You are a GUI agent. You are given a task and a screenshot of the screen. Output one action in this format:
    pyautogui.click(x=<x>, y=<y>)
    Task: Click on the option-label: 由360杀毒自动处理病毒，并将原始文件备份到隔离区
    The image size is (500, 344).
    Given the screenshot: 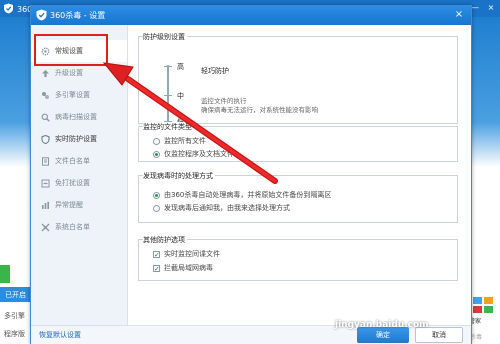 What is the action you would take?
    pyautogui.click(x=248, y=195)
    